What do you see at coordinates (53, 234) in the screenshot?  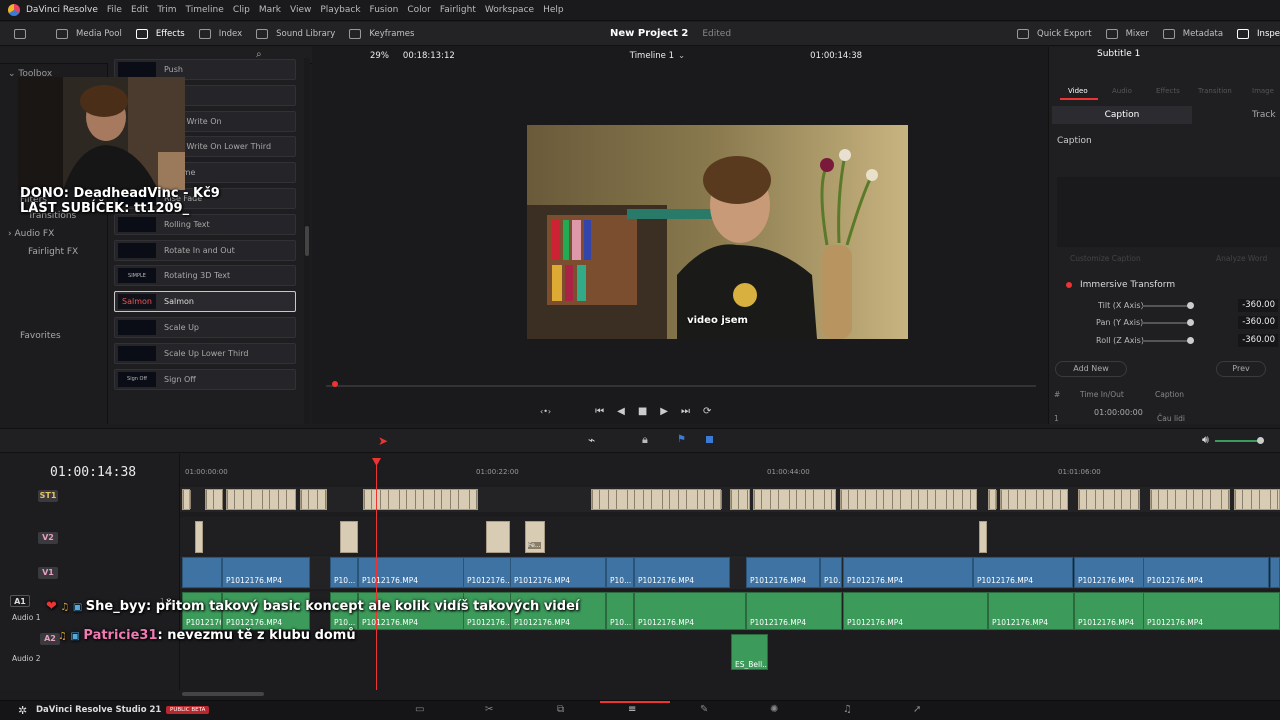 I see `tree-audio-fx: › Audio FX` at bounding box center [53, 234].